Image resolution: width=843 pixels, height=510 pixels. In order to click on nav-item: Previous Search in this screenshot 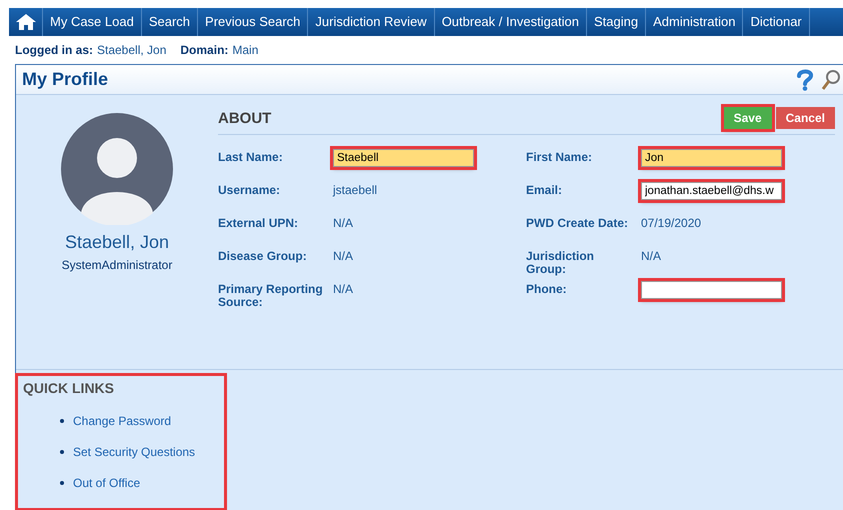, I will do `click(253, 22)`.